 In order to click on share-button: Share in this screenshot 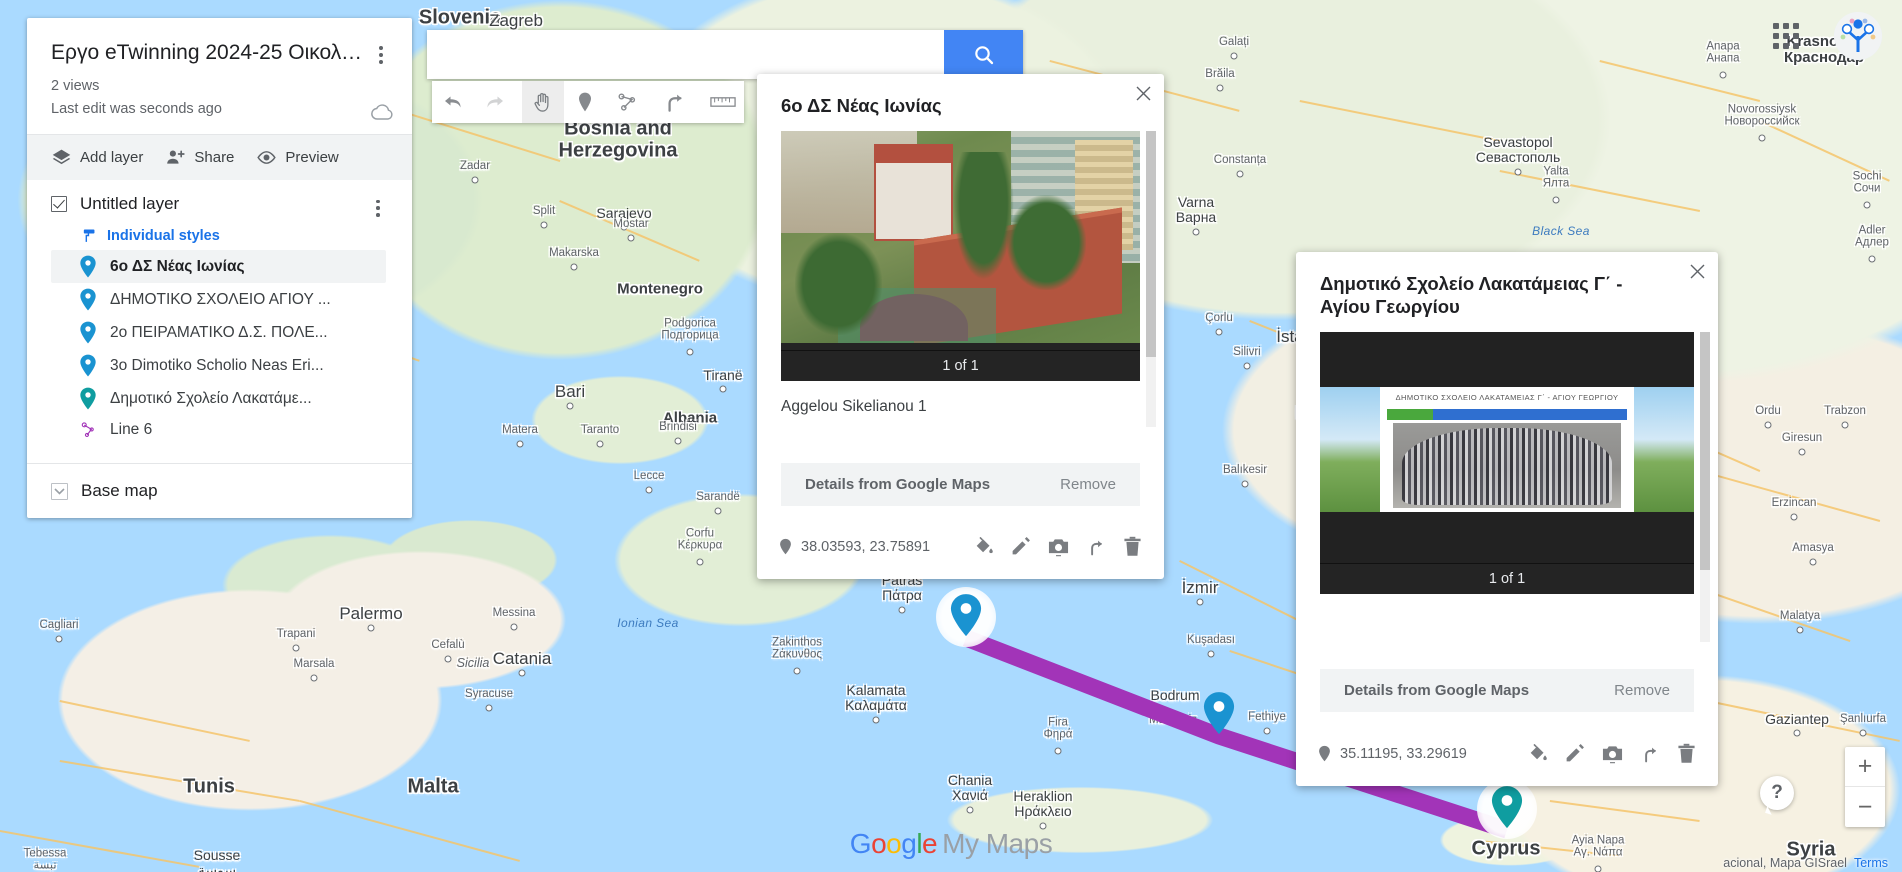, I will do `click(199, 157)`.